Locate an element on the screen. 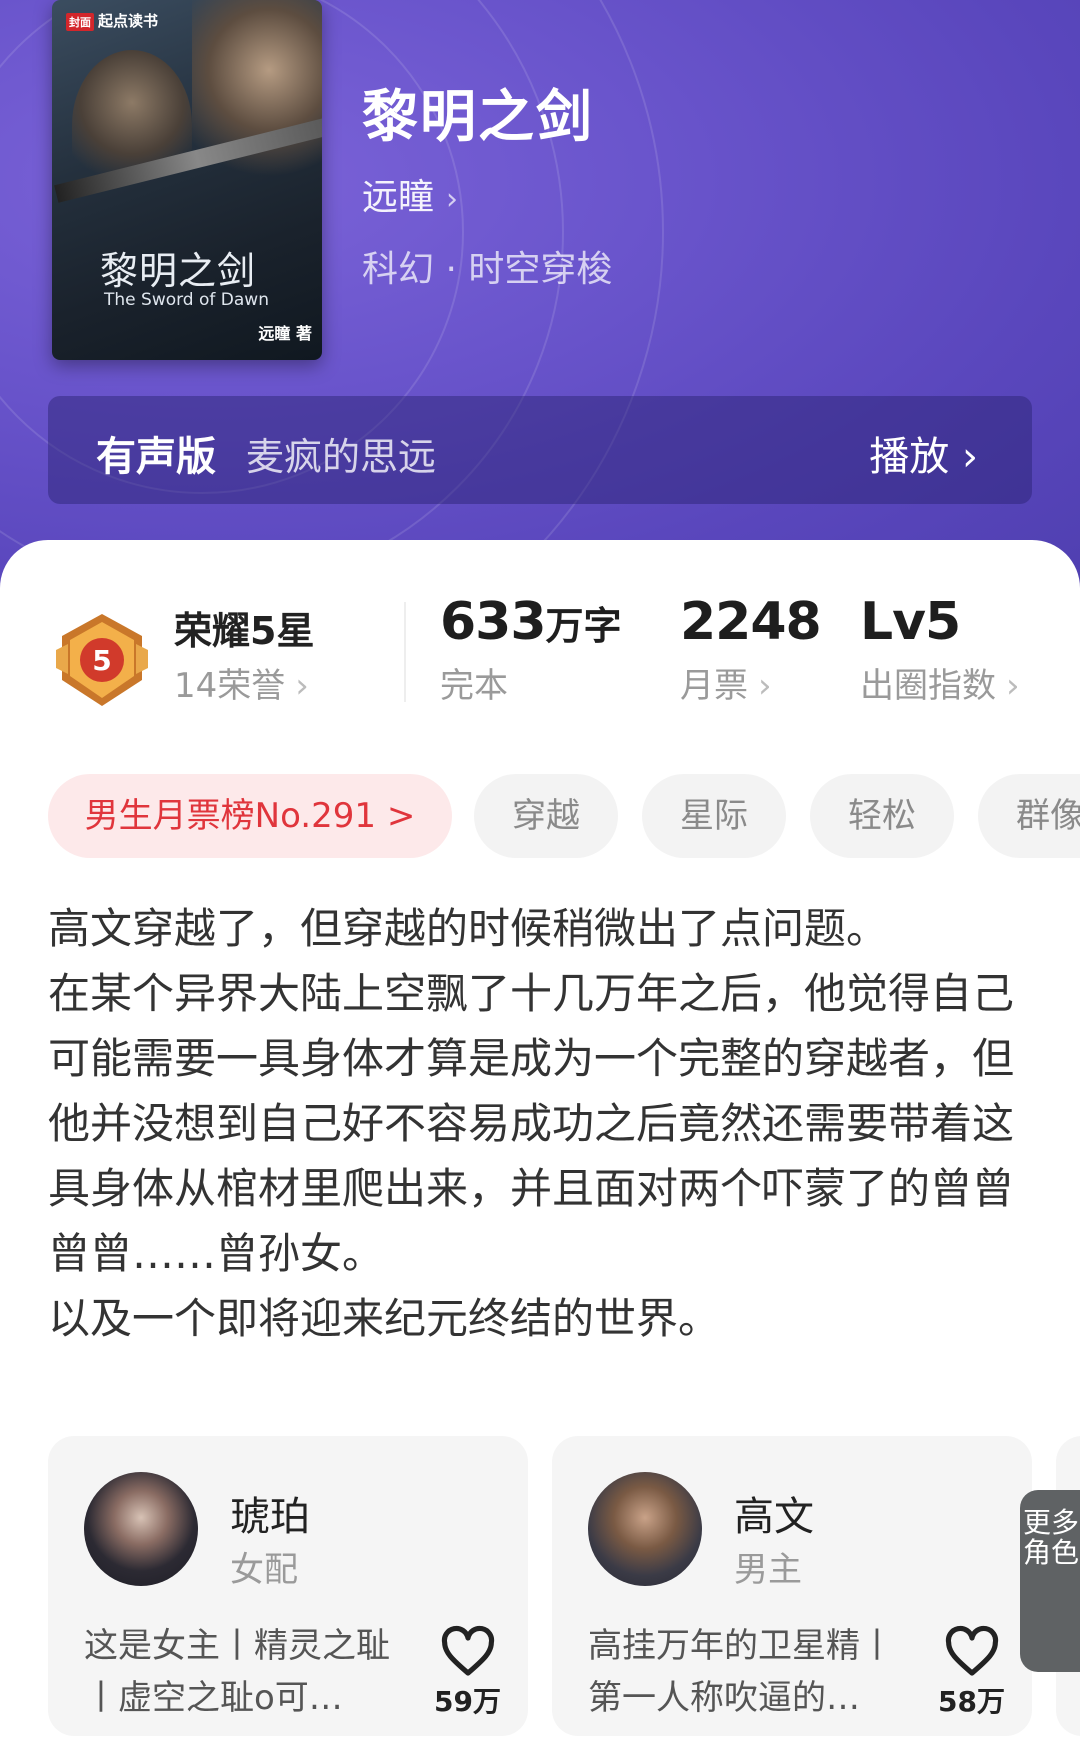 The width and height of the screenshot is (1080, 1764). book-genre: 科幻 · 时空穿梭 is located at coordinates (487, 266).